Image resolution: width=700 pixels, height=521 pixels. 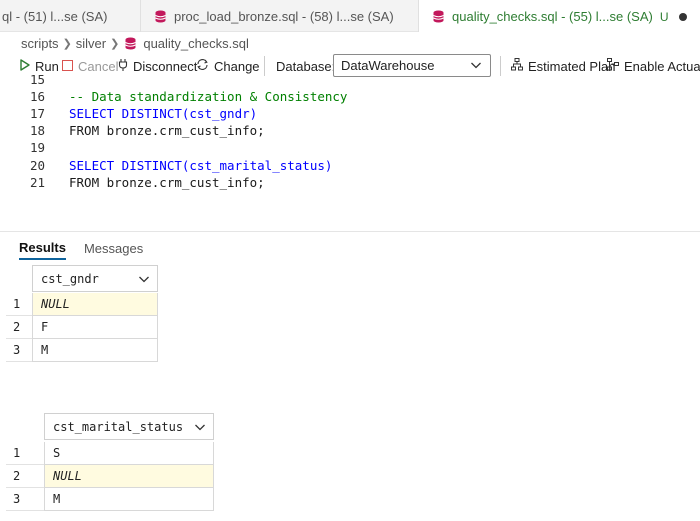 What do you see at coordinates (350, 165) in the screenshot?
I see `editor-line: 20 SELECT DISTINCT(cst_marital_status)` at bounding box center [350, 165].